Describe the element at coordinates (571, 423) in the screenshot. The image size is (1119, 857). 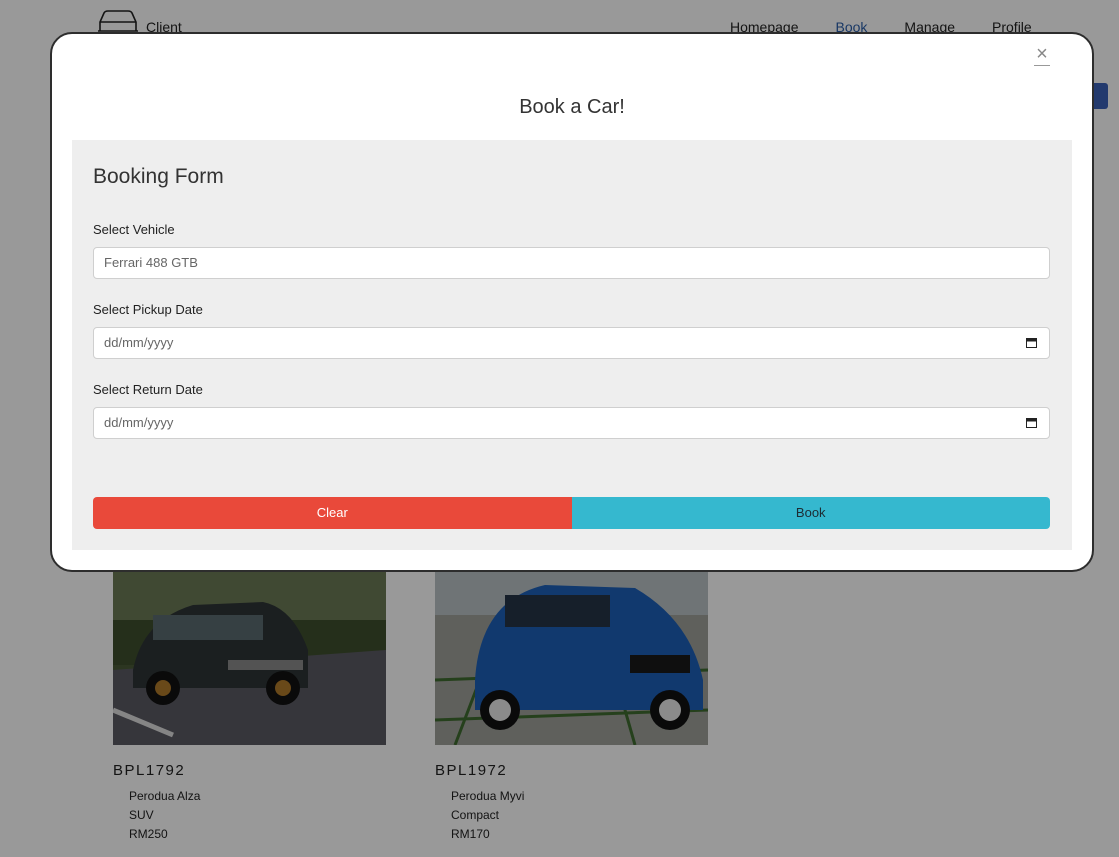
I see `return-date-input: dd/mm/yyyy` at that location.